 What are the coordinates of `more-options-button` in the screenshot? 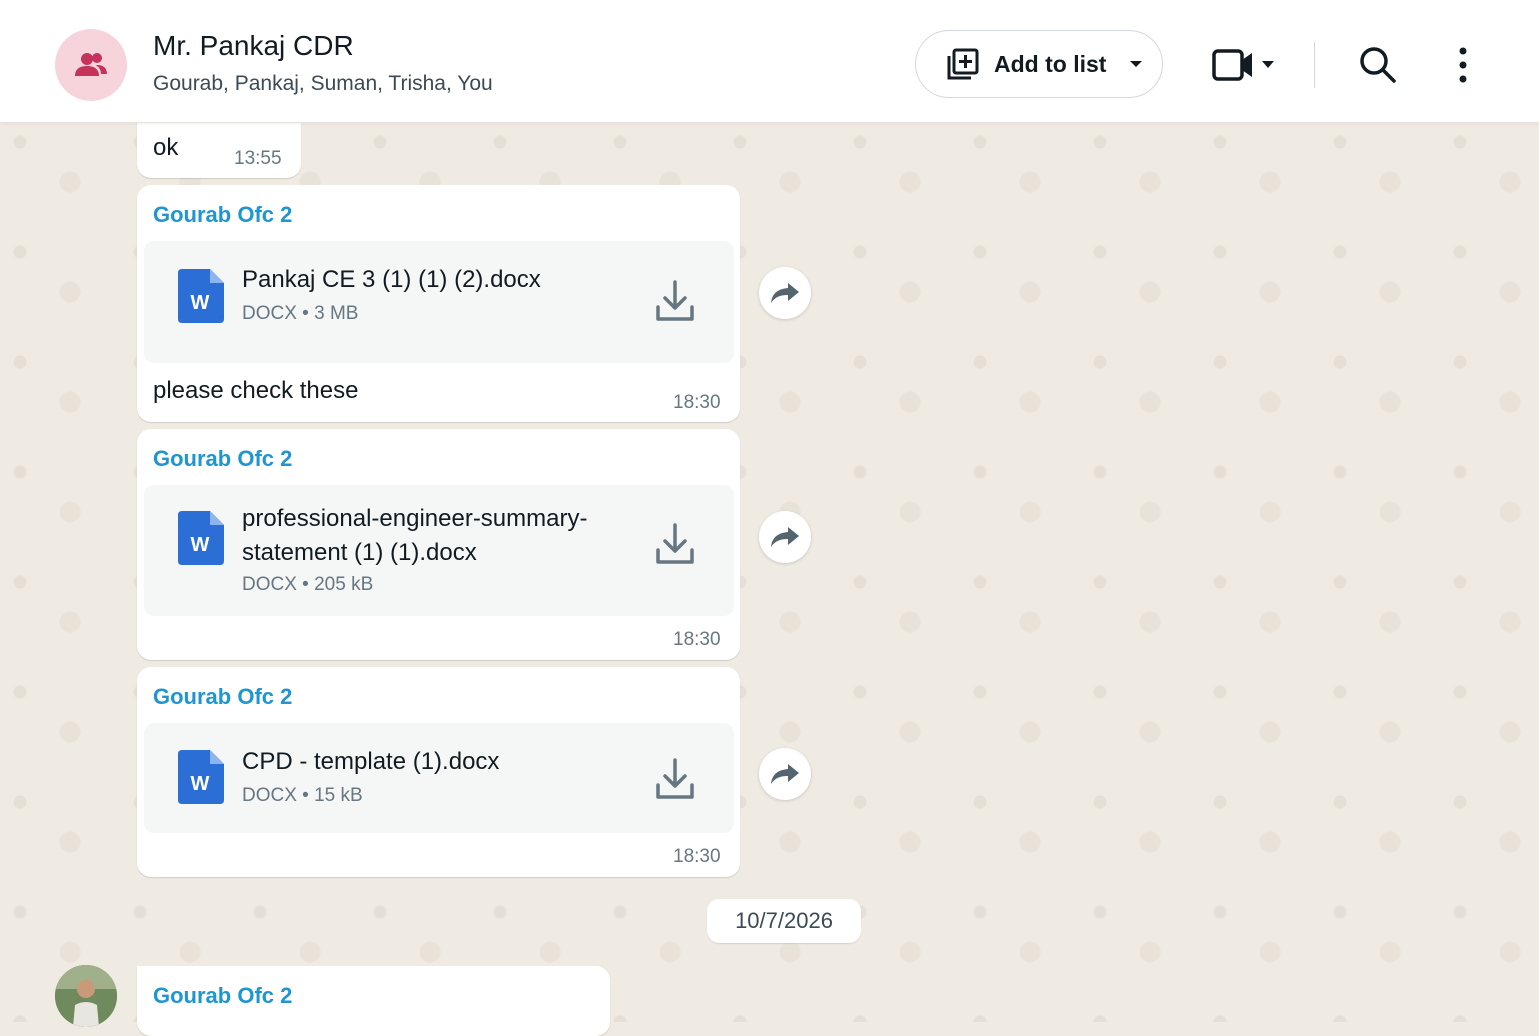 It's located at (1463, 65).